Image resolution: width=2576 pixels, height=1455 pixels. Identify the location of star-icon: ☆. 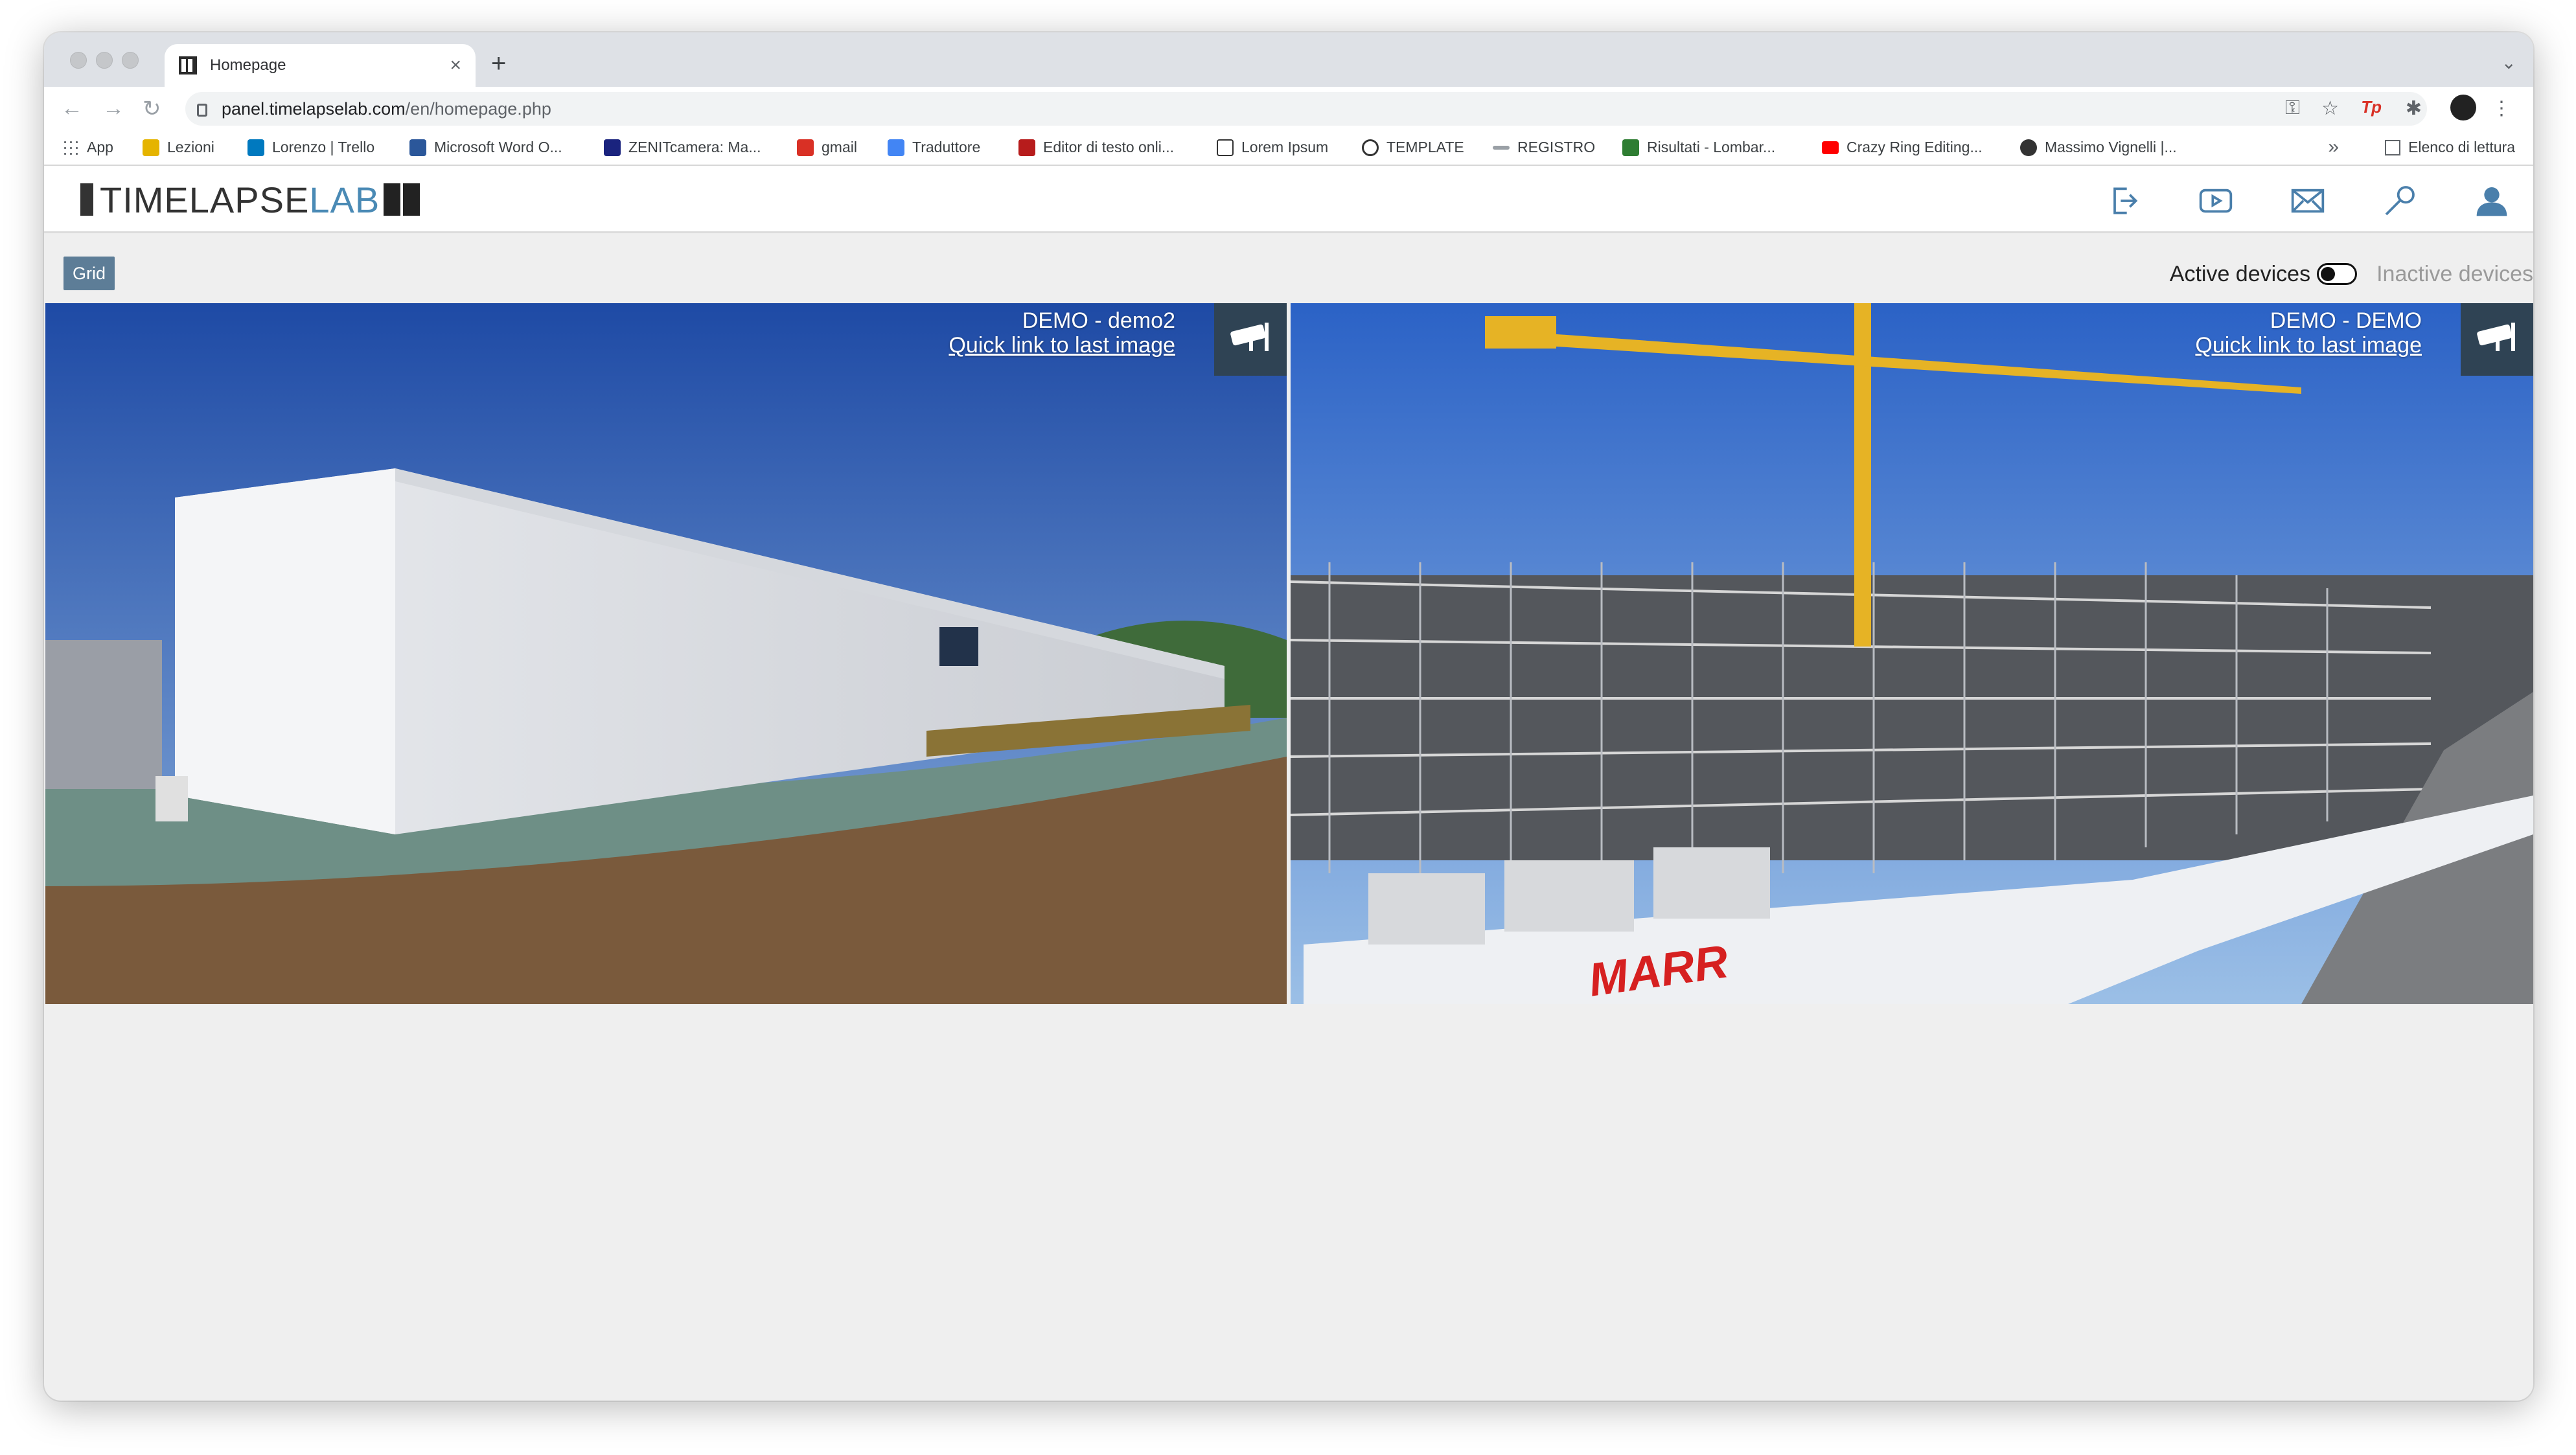
(2330, 109).